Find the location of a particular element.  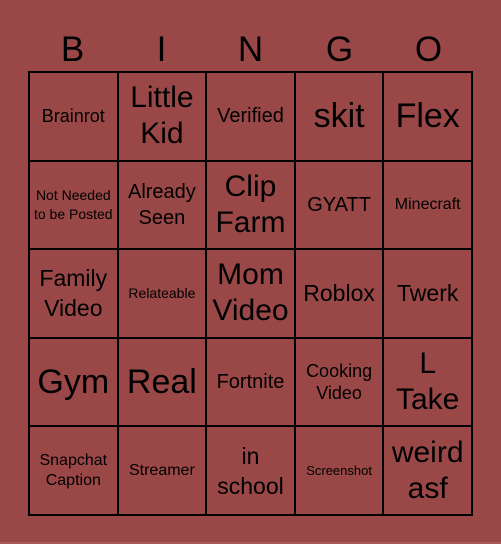

bingo-cell: Clip Farm is located at coordinates (250, 205).